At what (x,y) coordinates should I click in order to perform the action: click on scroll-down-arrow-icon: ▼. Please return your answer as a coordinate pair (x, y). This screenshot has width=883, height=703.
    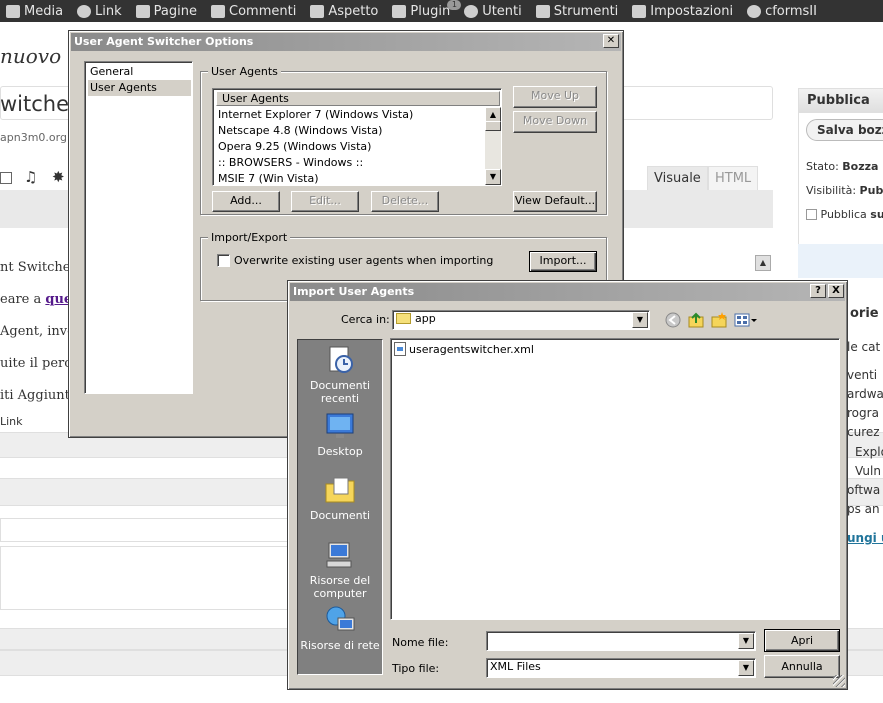
    Looking at the image, I should click on (493, 177).